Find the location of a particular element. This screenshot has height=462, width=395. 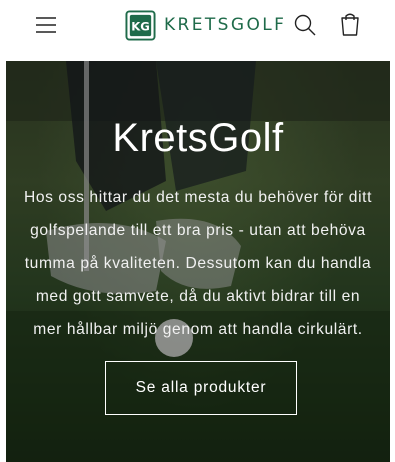

view-all-products-button: Se alla produkter is located at coordinates (201, 388).